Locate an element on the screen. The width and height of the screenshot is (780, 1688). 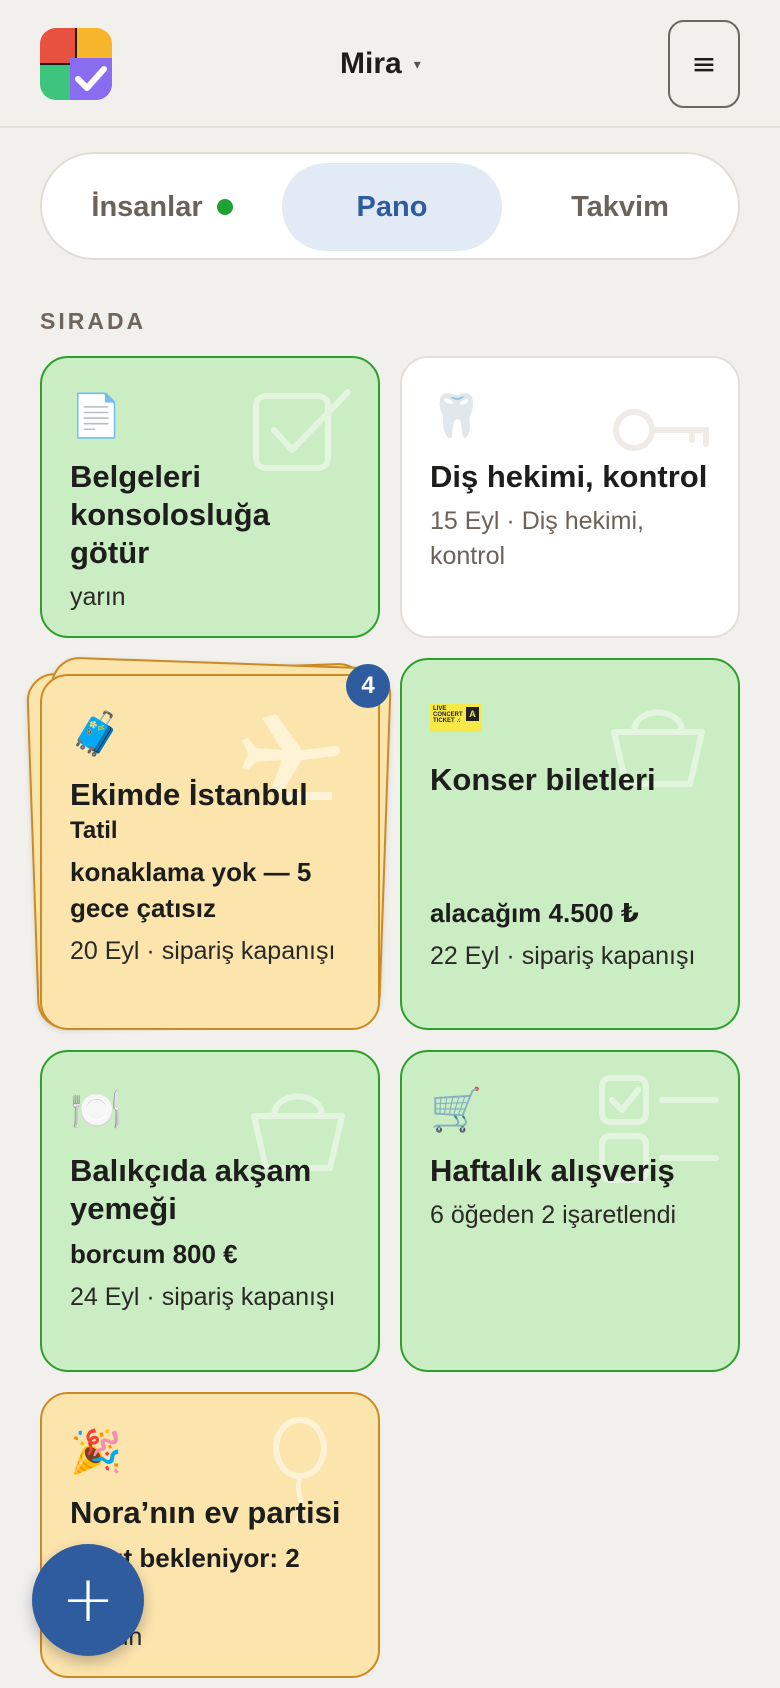
shopping-cart-icon: 🛒 is located at coordinates (456, 1109).